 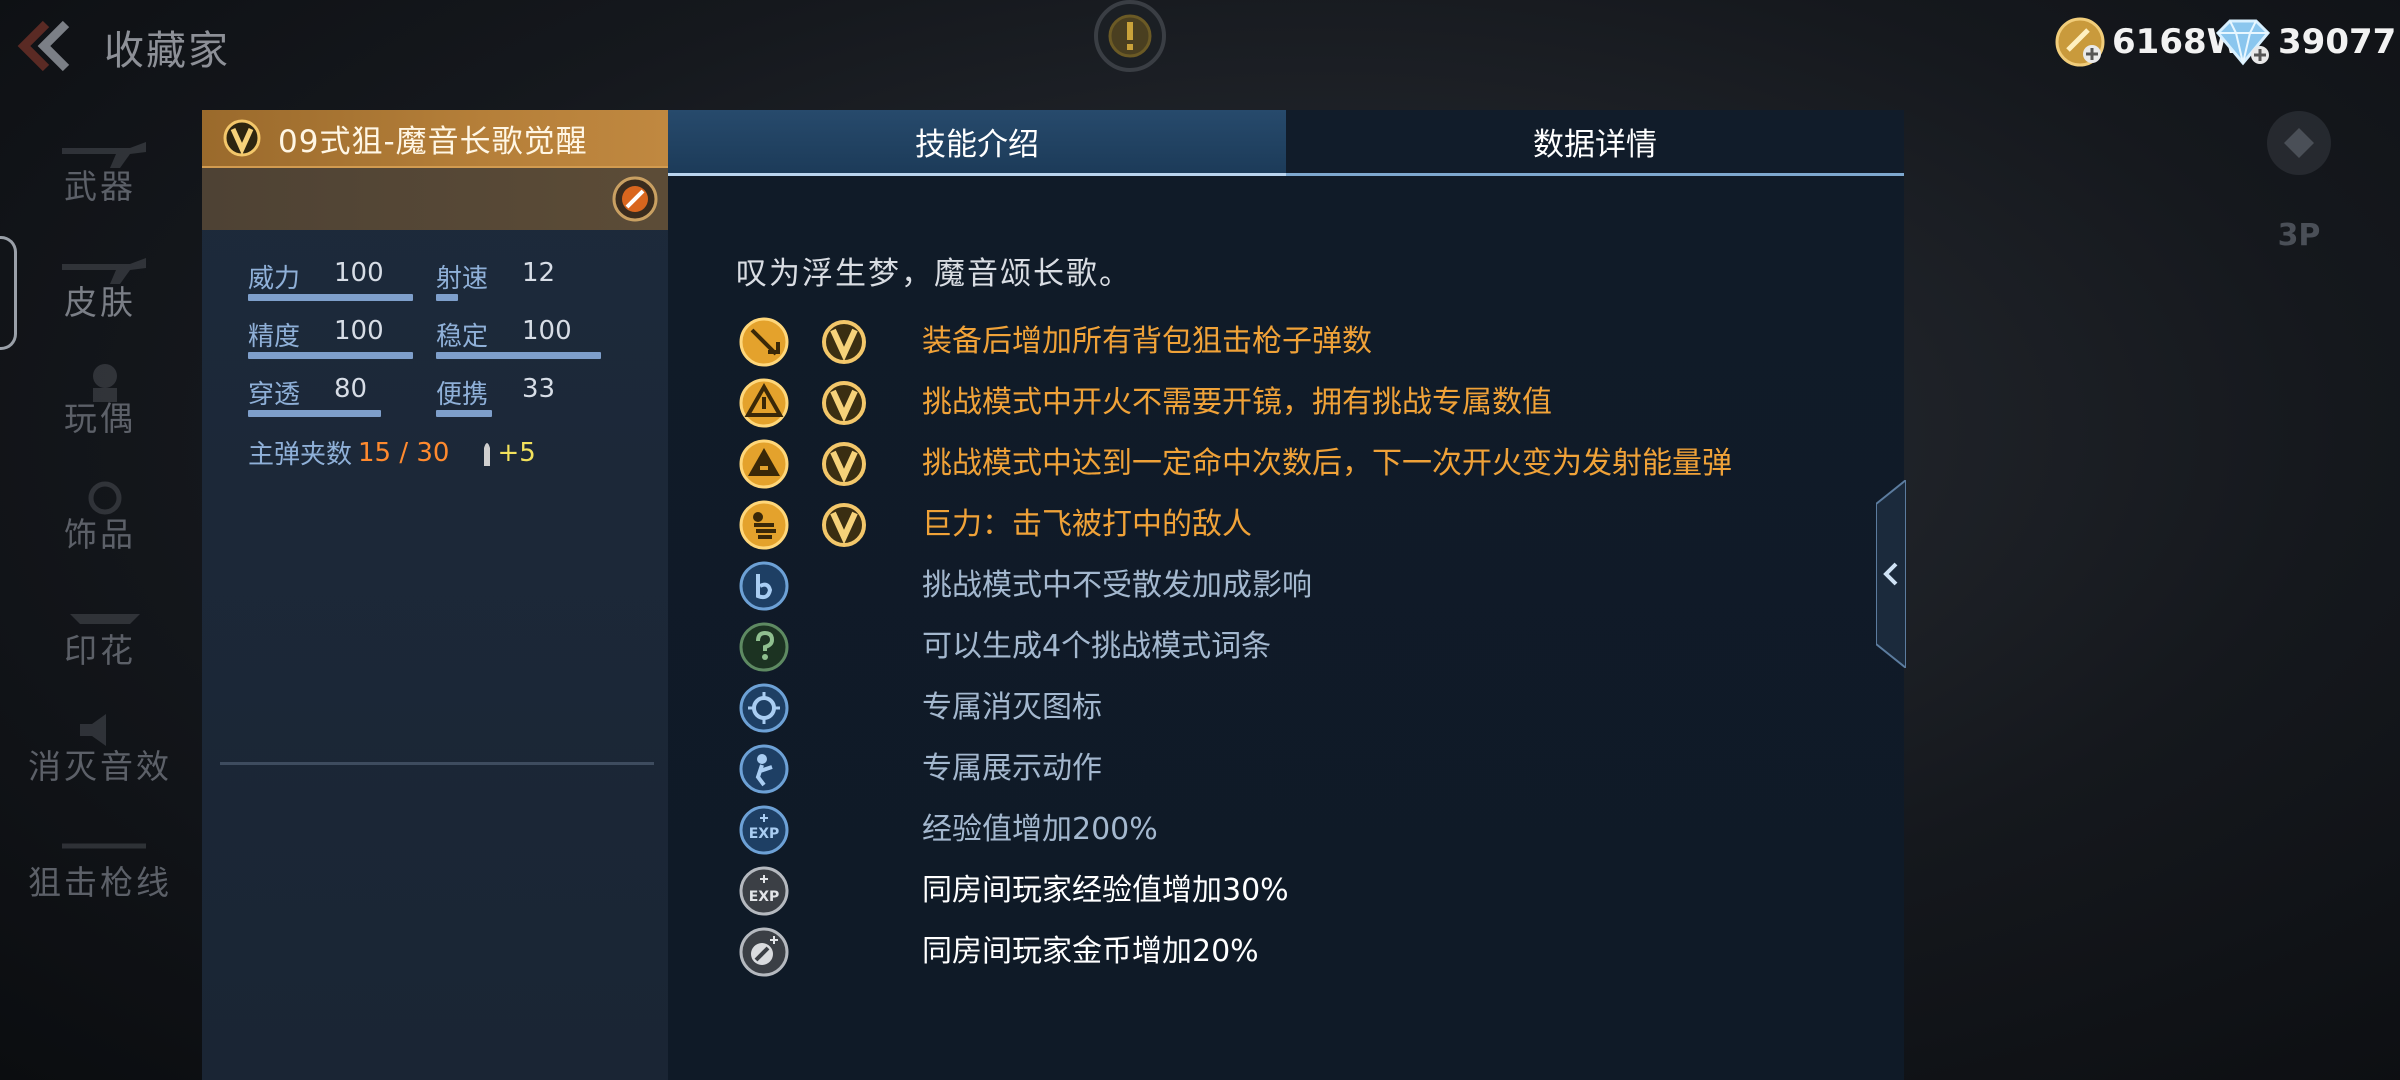 What do you see at coordinates (764, 897) in the screenshot?
I see `svg-text: EXP` at bounding box center [764, 897].